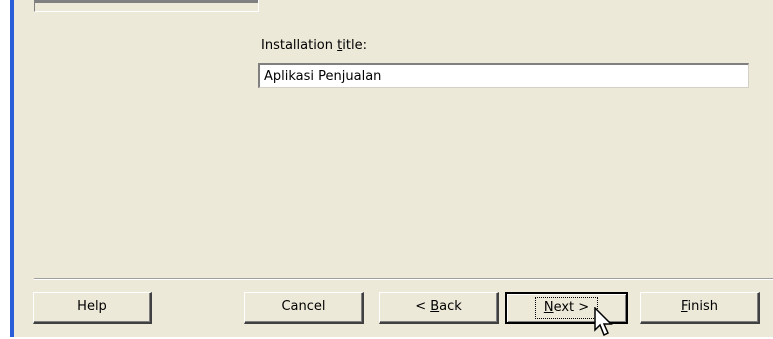 This screenshot has height=339, width=773. Describe the element at coordinates (314, 45) in the screenshot. I see `installation-title-label: Installation title:` at that location.